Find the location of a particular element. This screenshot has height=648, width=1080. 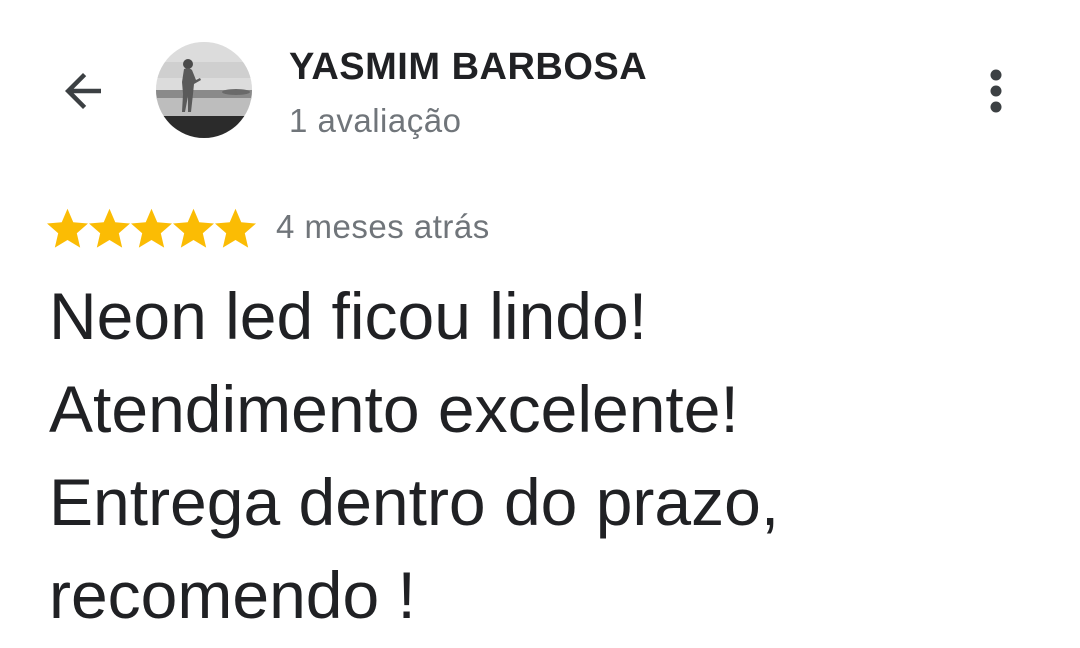

more-options-button is located at coordinates (996, 91).